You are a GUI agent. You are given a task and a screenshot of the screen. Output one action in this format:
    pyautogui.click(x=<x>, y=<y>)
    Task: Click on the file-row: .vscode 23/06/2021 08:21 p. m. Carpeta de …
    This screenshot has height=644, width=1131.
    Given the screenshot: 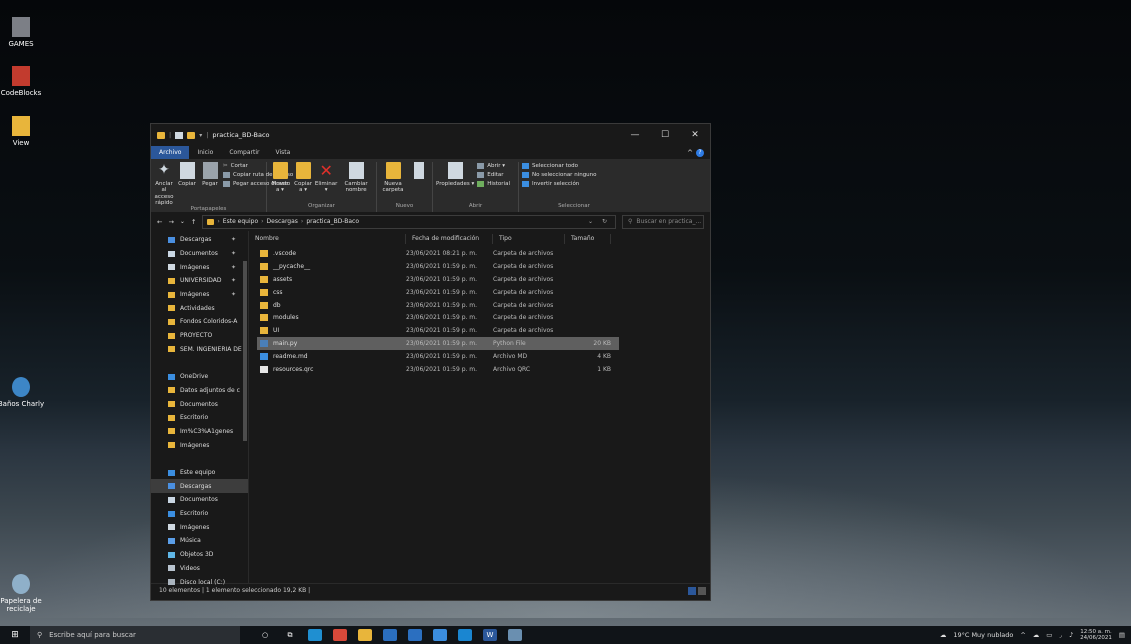 What is the action you would take?
    pyautogui.click(x=438, y=253)
    